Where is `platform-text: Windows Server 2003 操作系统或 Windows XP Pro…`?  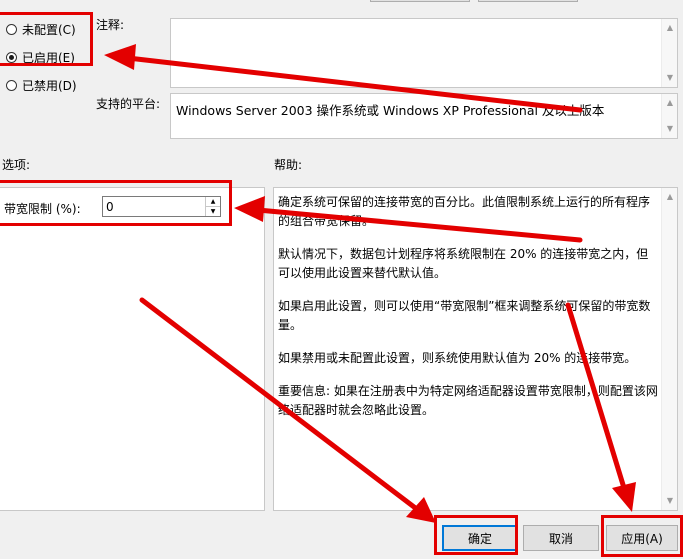 platform-text: Windows Server 2003 操作系统或 Windows XP Pro… is located at coordinates (390, 110).